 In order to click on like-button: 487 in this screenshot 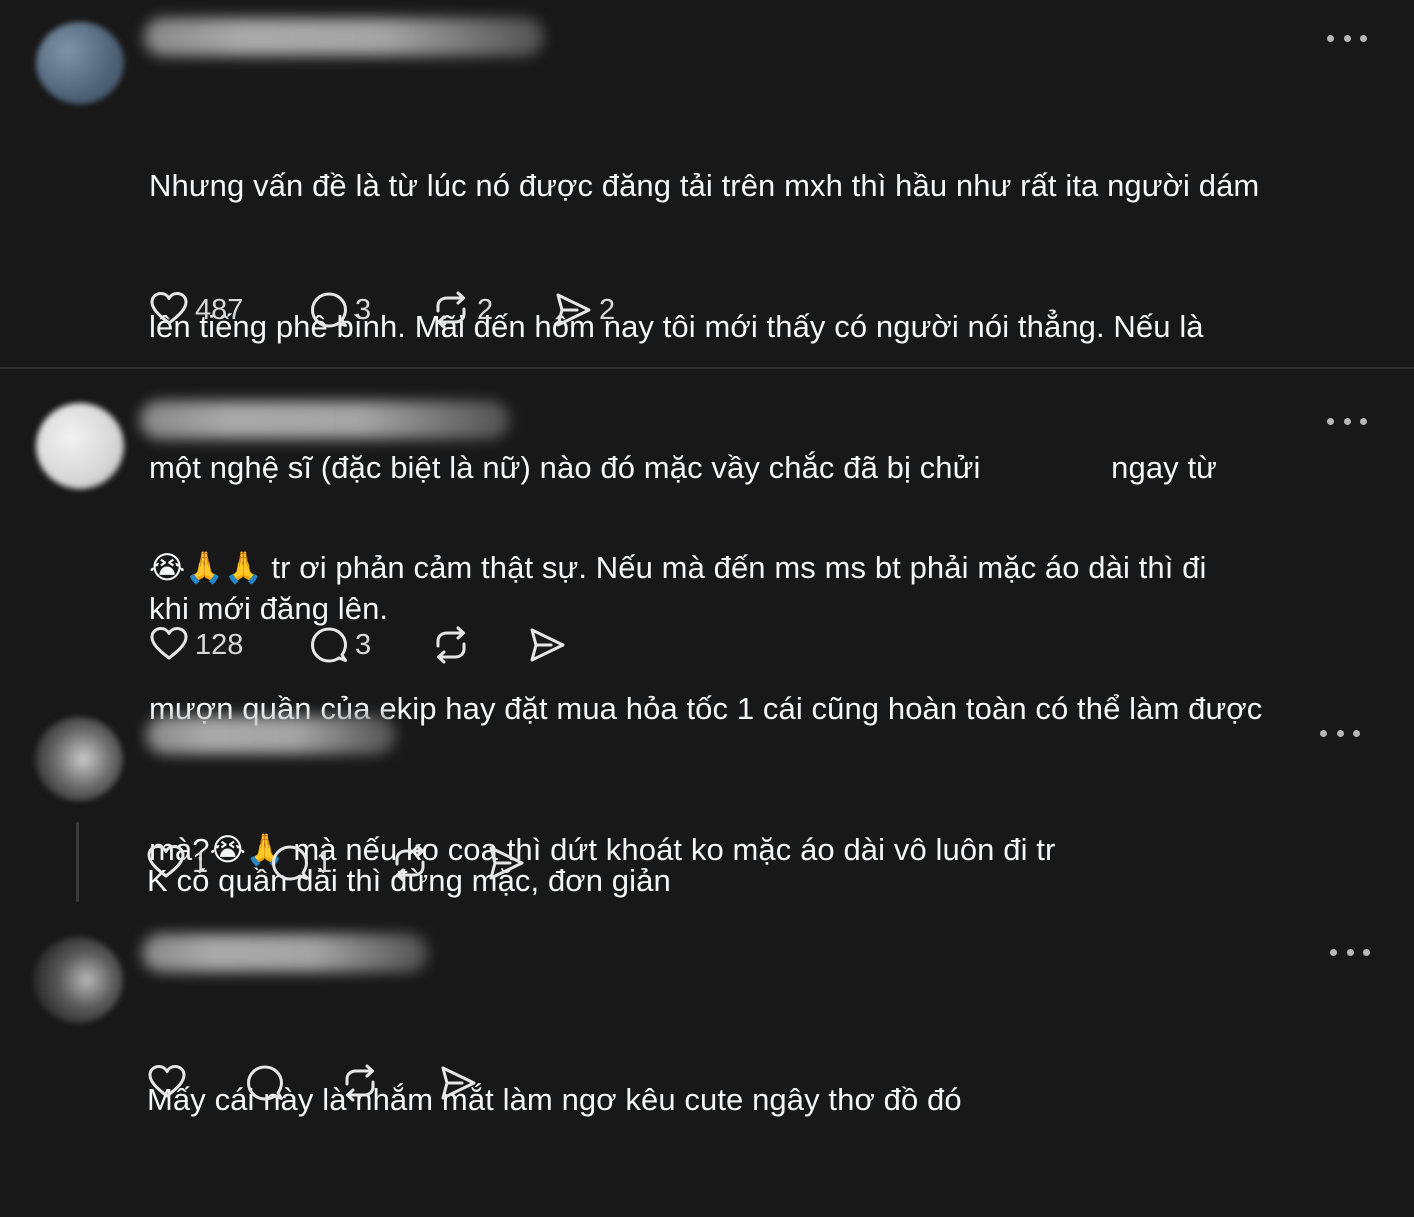, I will do `click(229, 310)`.